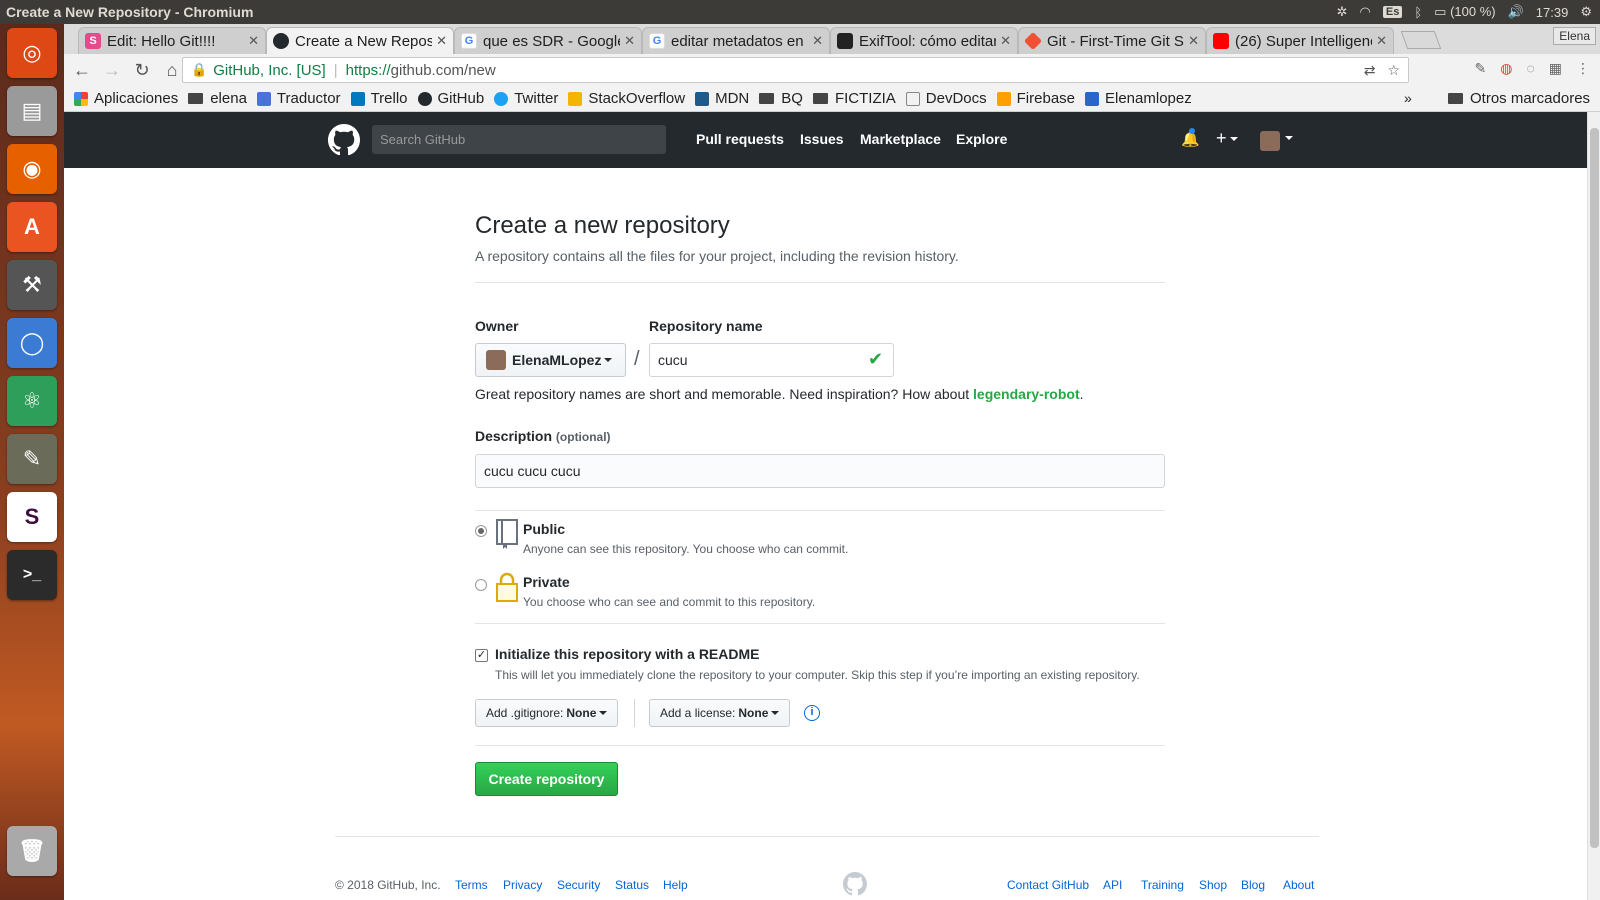 The image size is (1600, 900). Describe the element at coordinates (1112, 40) in the screenshot. I see `tab-git-first-time-setup: Git - First-Time Git Setup ✕` at that location.